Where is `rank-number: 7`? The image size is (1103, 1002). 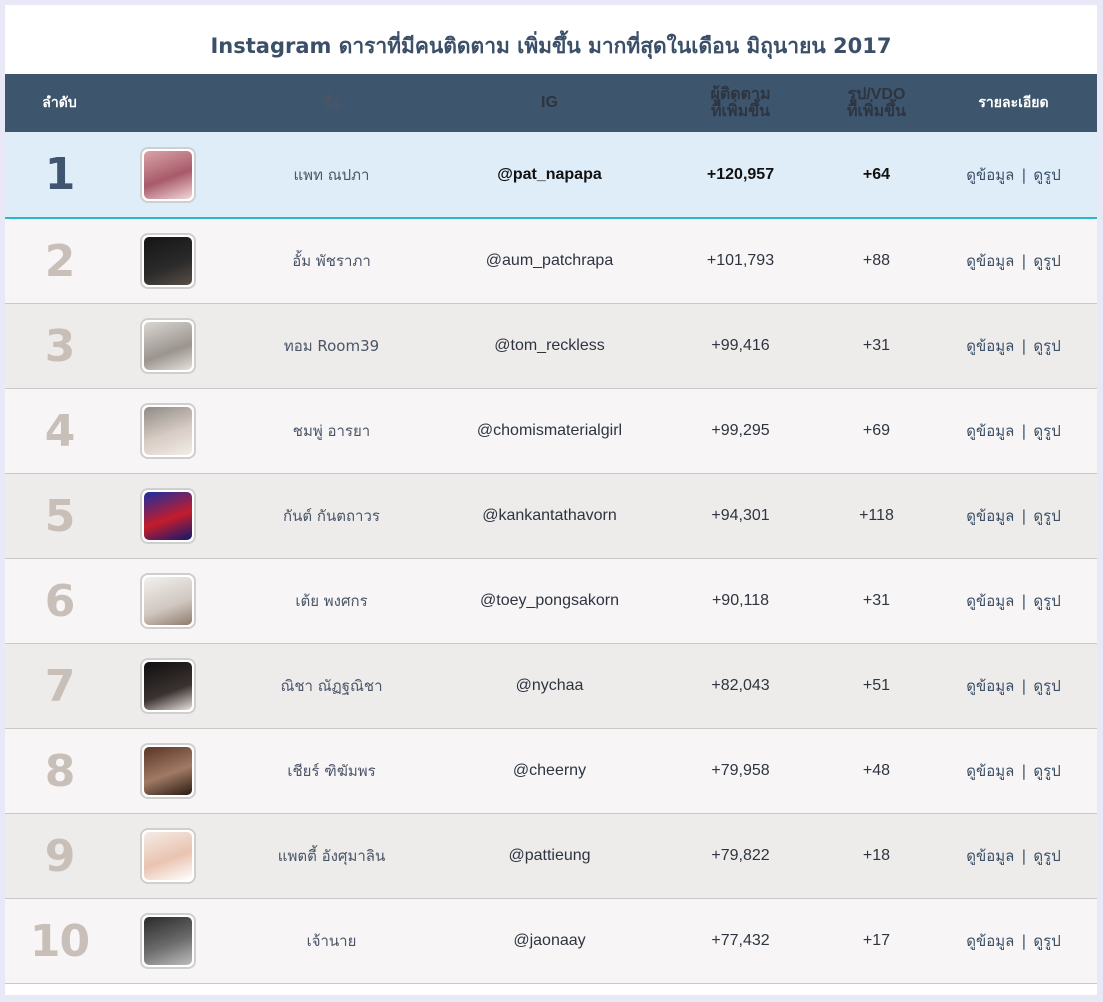
rank-number: 7 is located at coordinates (60, 686).